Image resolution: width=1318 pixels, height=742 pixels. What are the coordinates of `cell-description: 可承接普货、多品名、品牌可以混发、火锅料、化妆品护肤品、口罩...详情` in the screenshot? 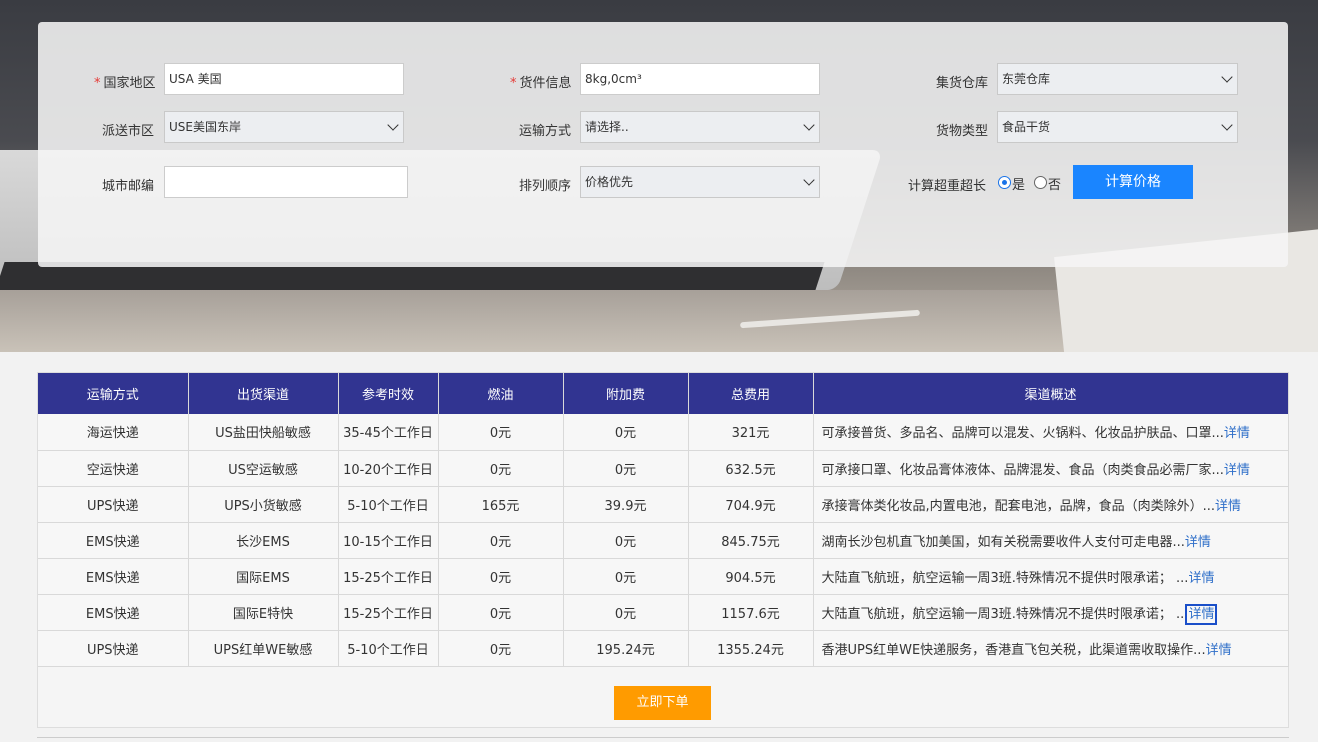 It's located at (1051, 432).